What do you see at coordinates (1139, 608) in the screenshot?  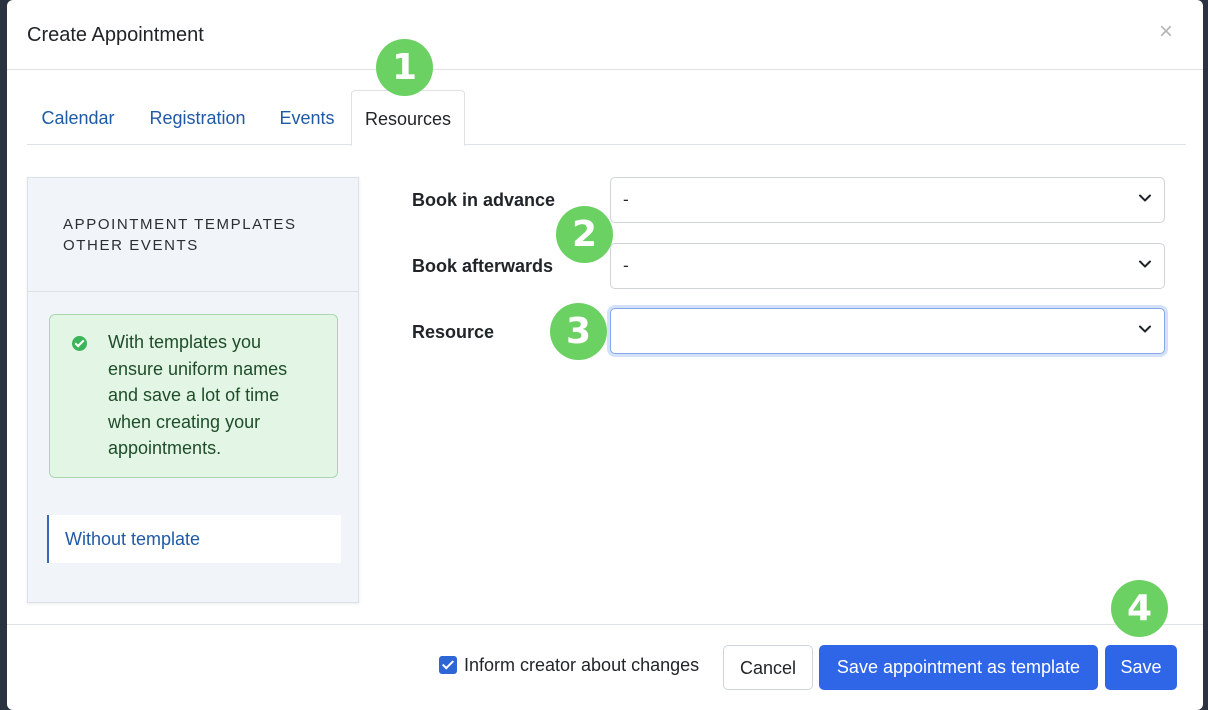 I see `step-badge-4: 4` at bounding box center [1139, 608].